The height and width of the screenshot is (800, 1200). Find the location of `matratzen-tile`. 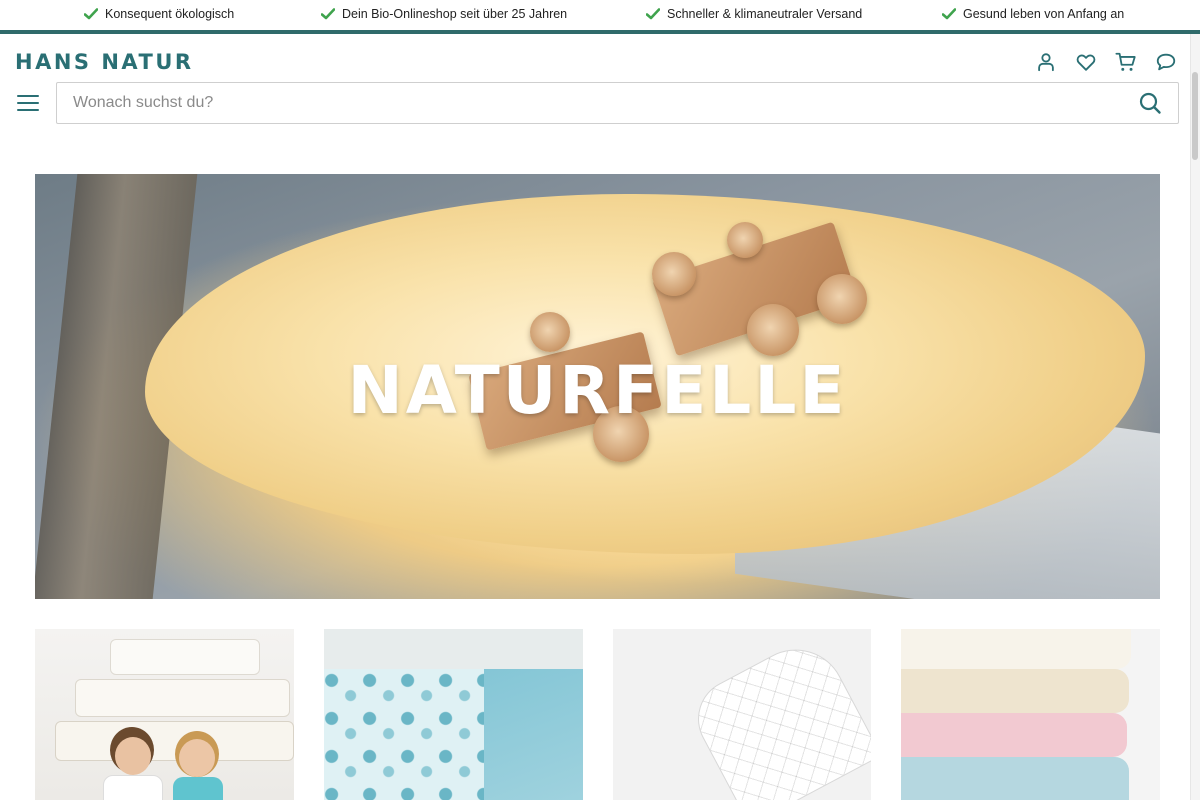

matratzen-tile is located at coordinates (164, 714).